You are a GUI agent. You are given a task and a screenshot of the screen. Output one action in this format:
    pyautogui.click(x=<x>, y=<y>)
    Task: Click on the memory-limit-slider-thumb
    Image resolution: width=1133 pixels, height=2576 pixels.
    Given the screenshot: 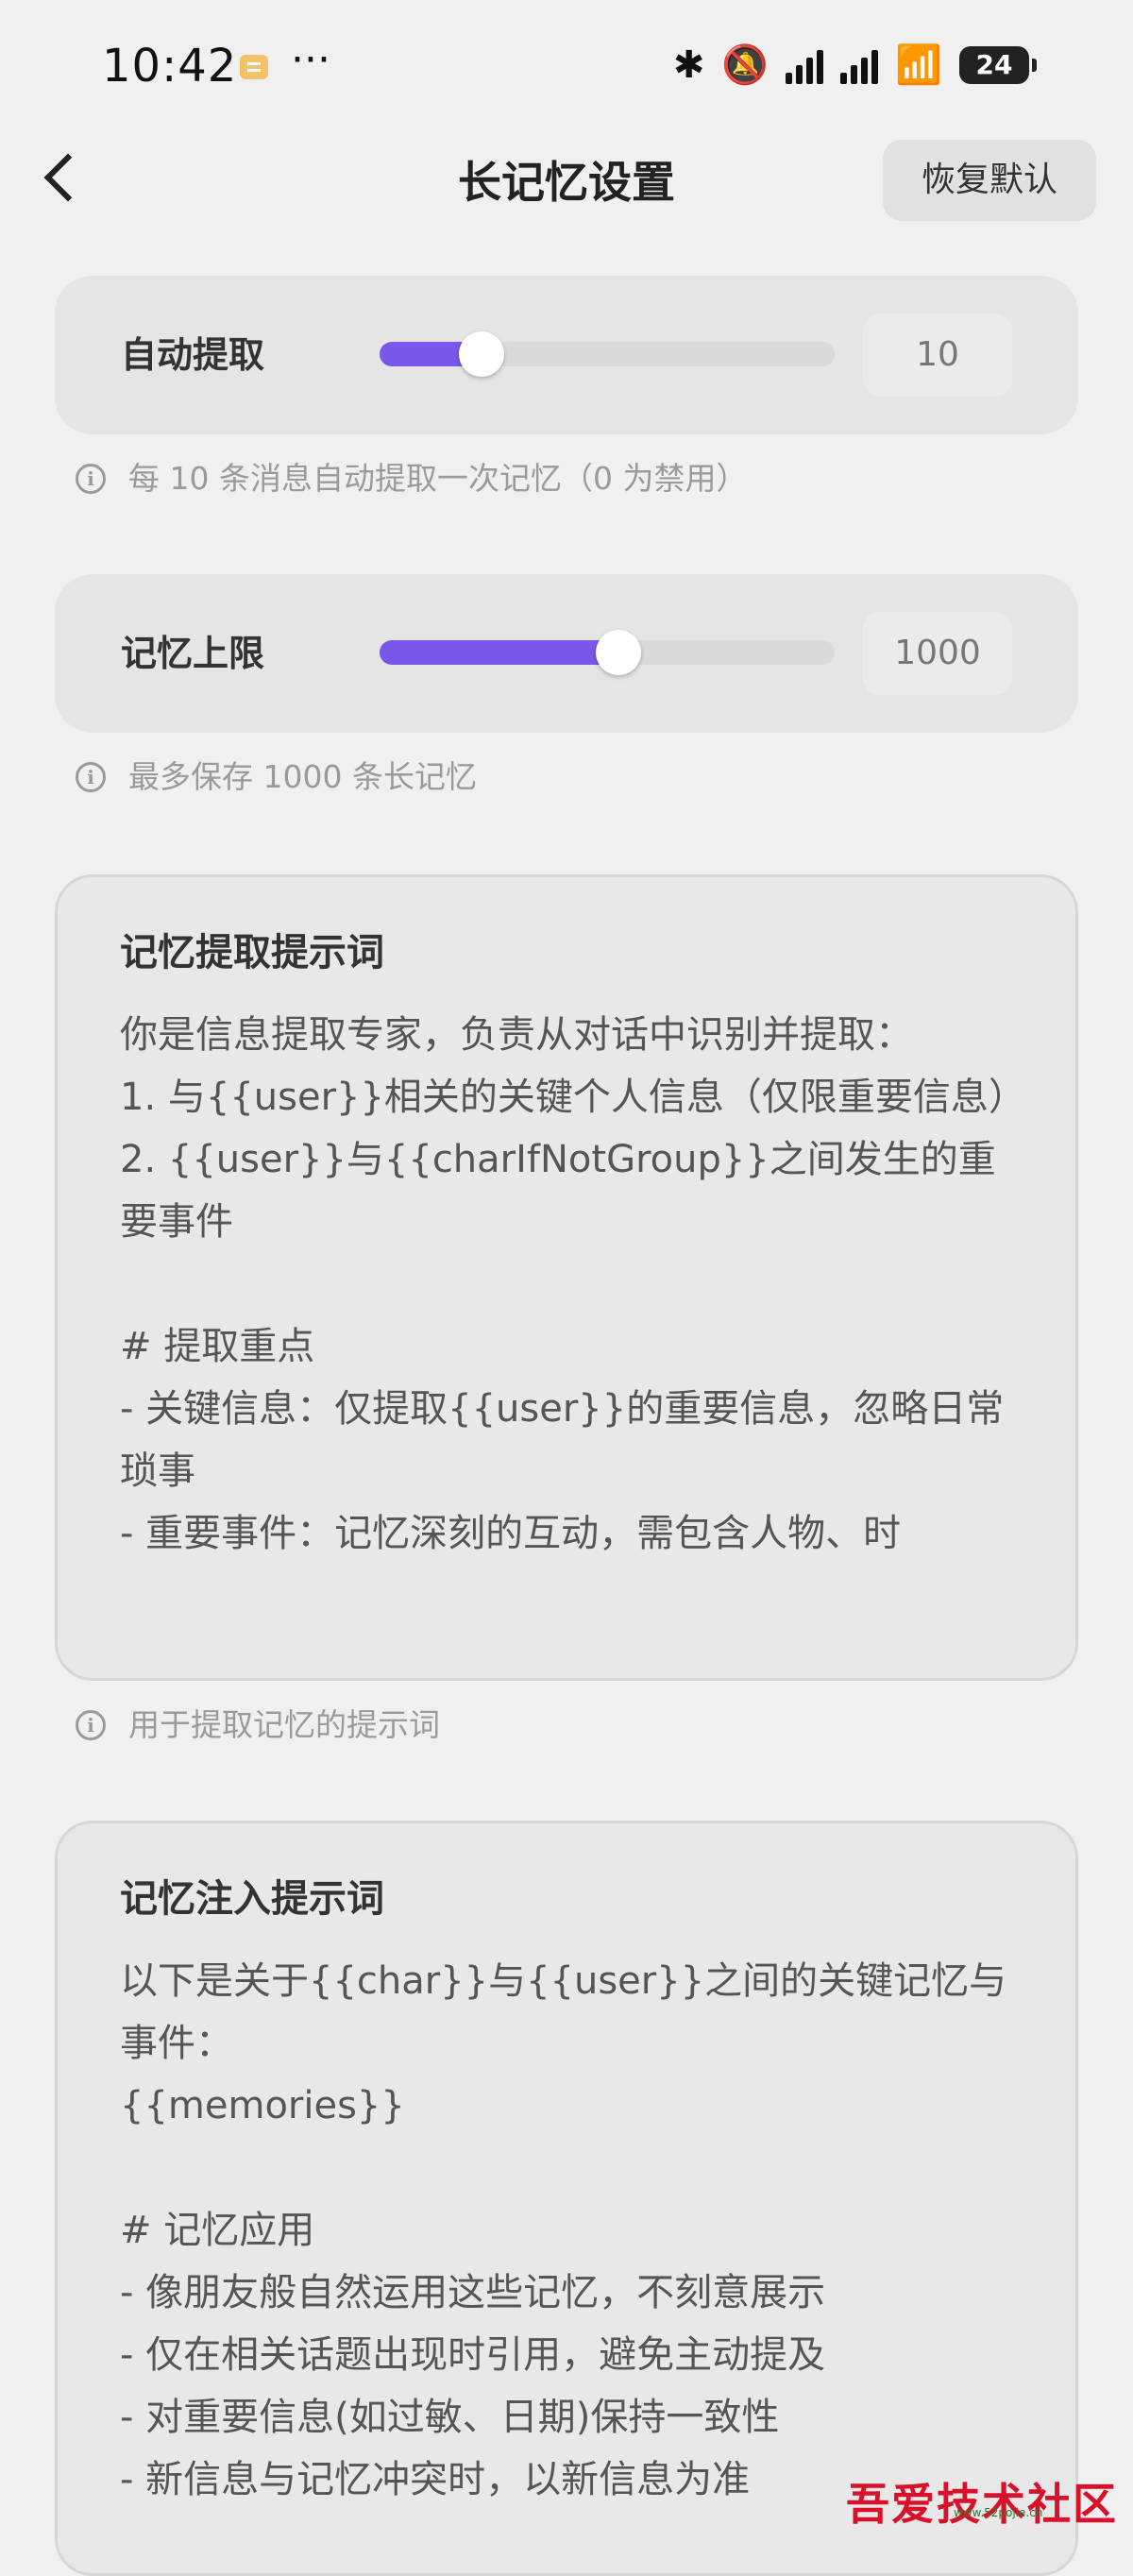 What is the action you would take?
    pyautogui.click(x=619, y=652)
    